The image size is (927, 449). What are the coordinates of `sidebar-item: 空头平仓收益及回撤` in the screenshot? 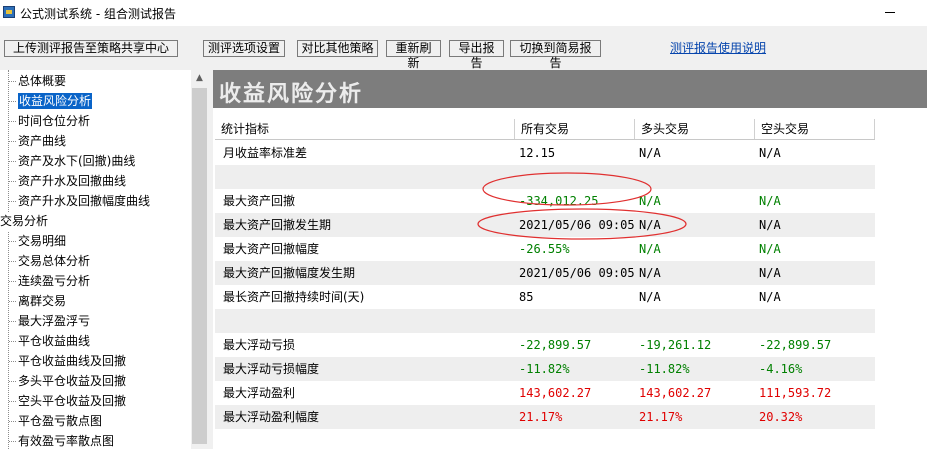 It's located at (72, 401).